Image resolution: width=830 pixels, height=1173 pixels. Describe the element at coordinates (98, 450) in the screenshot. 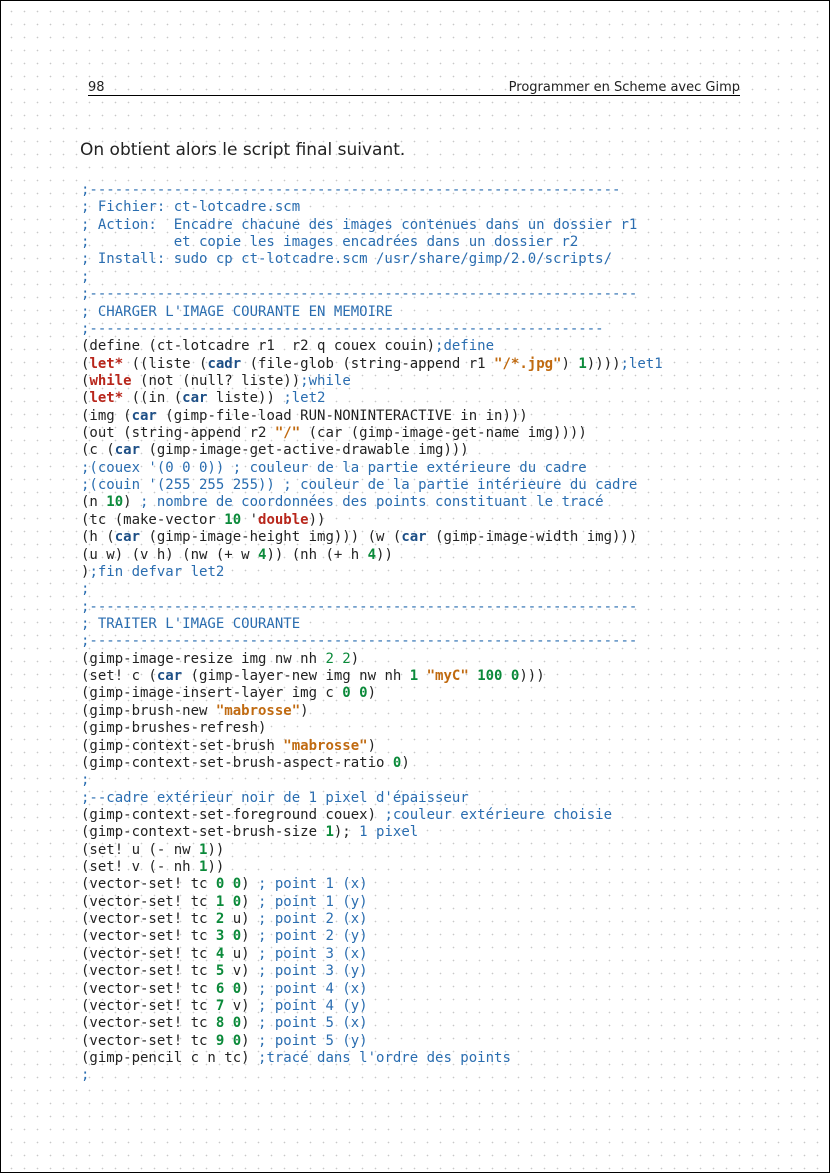

I see `code-token: (c (` at that location.